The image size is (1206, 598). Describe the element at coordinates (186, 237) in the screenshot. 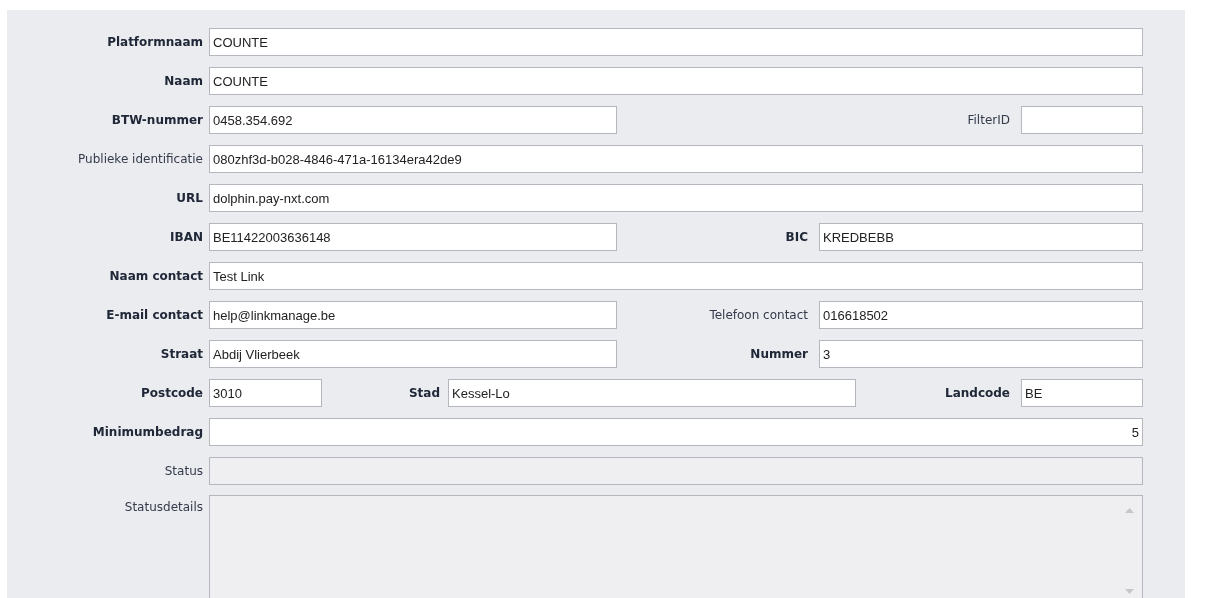

I see `field-label: IBAN` at that location.